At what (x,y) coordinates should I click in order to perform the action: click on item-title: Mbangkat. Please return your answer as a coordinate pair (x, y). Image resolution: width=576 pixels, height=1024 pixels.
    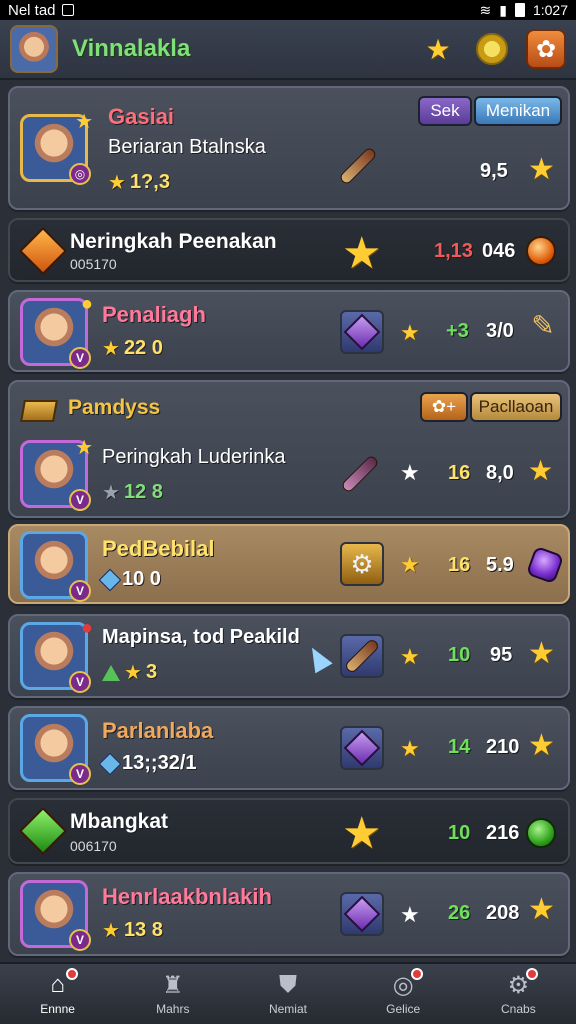
    Looking at the image, I should click on (119, 821).